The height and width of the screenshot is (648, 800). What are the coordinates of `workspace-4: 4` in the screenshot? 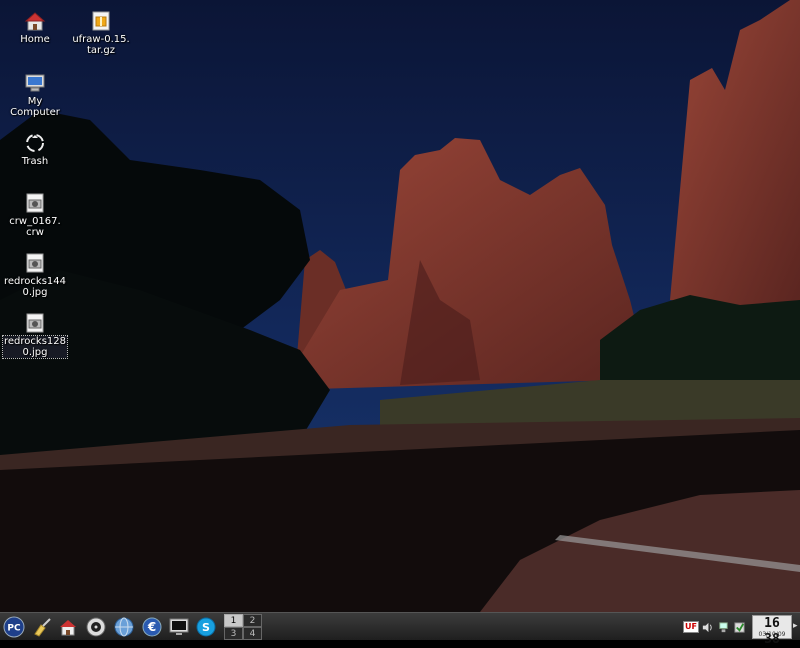 It's located at (252, 633).